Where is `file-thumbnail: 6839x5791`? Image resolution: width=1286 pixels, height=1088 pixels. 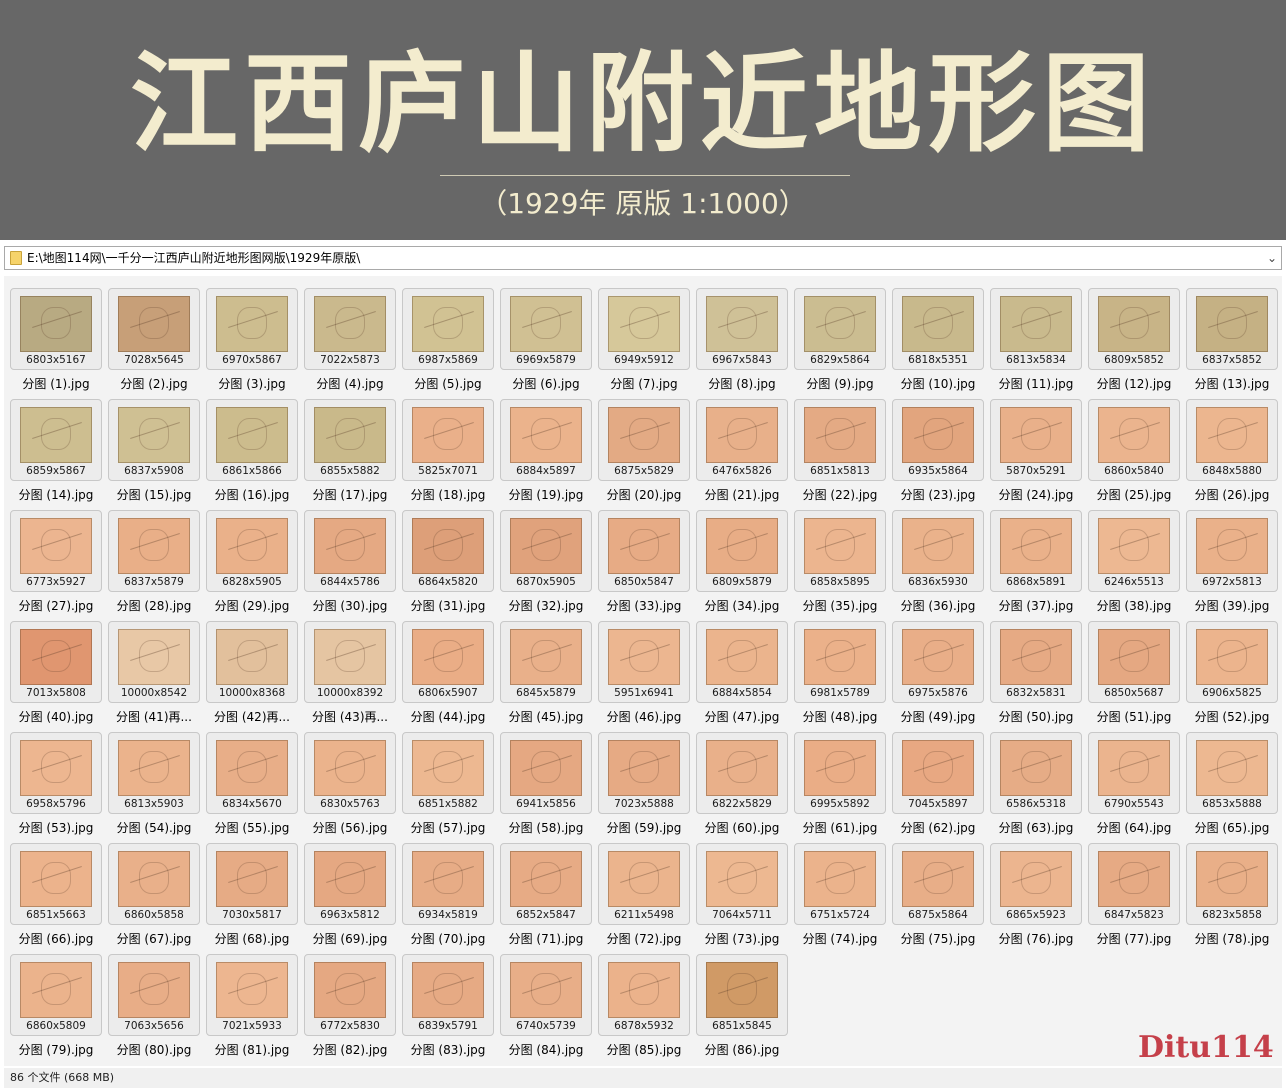 file-thumbnail: 6839x5791 is located at coordinates (448, 995).